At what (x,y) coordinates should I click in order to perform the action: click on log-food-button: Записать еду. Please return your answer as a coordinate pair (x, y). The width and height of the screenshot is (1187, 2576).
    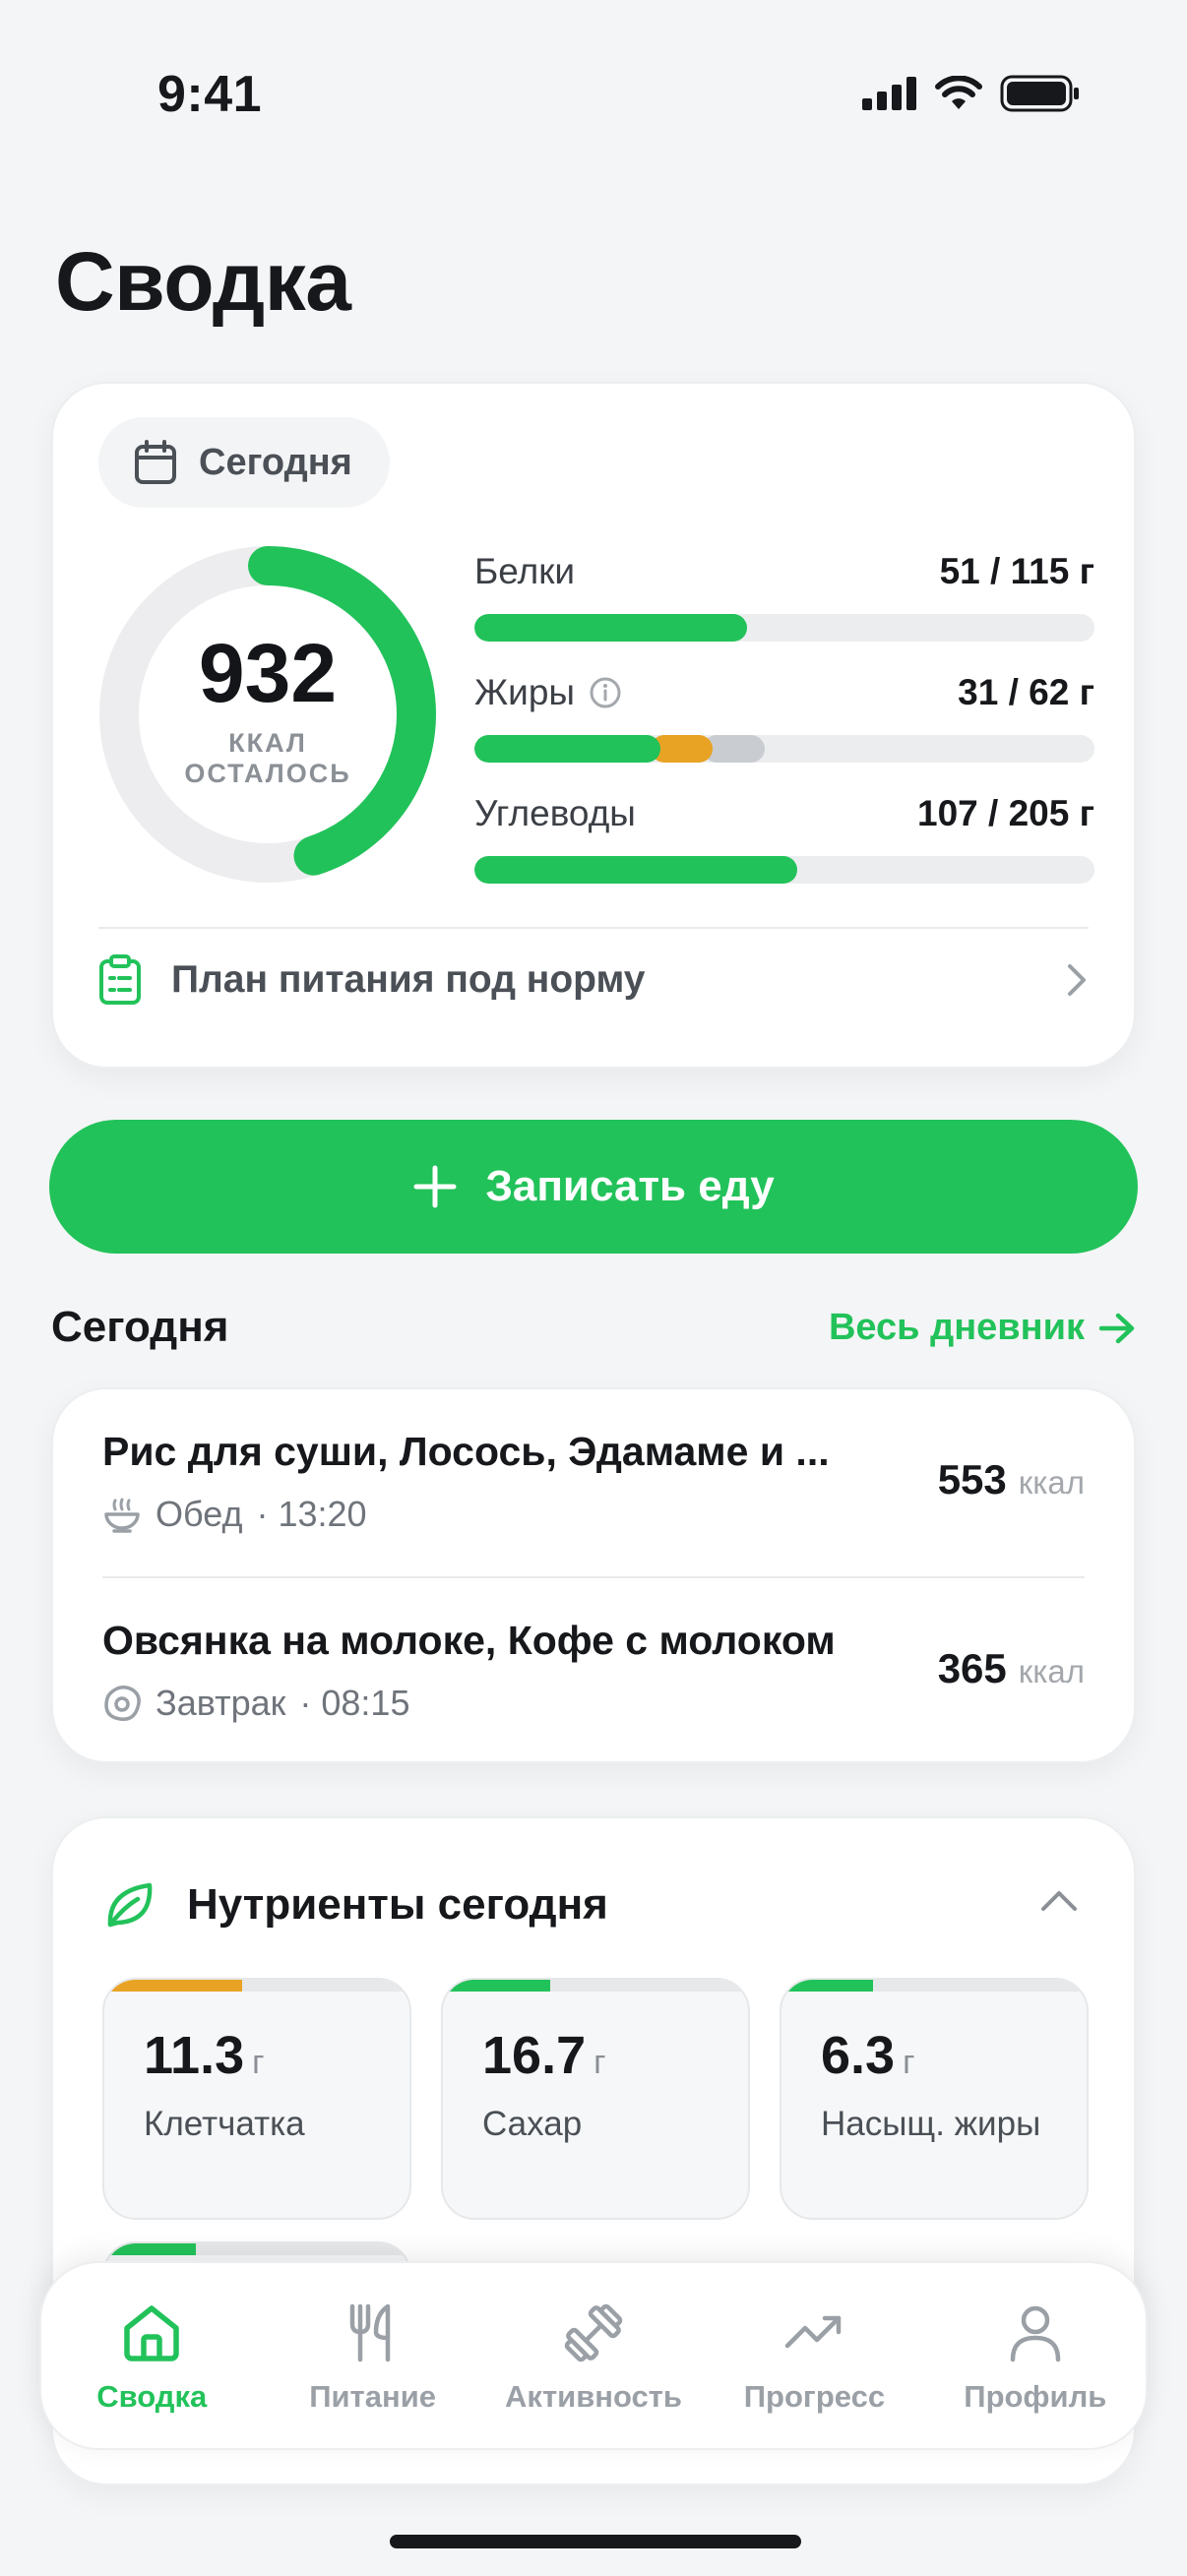
    Looking at the image, I should click on (593, 1187).